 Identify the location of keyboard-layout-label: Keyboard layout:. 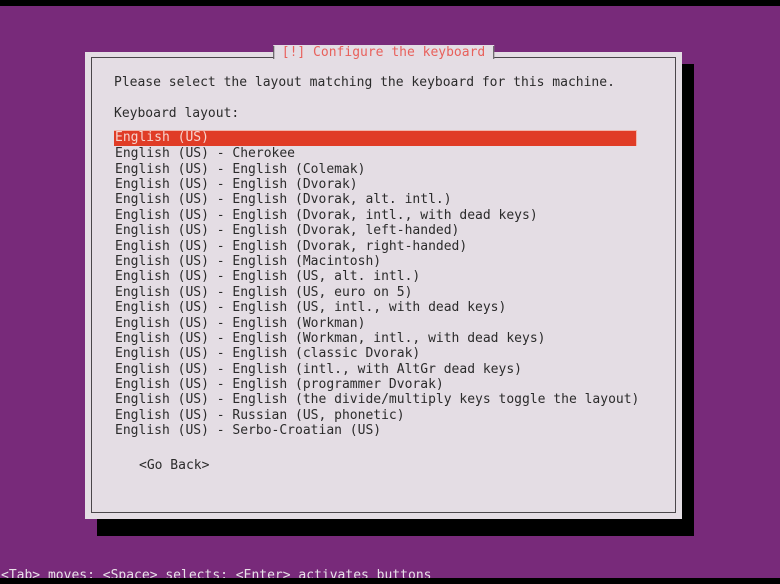
(177, 113).